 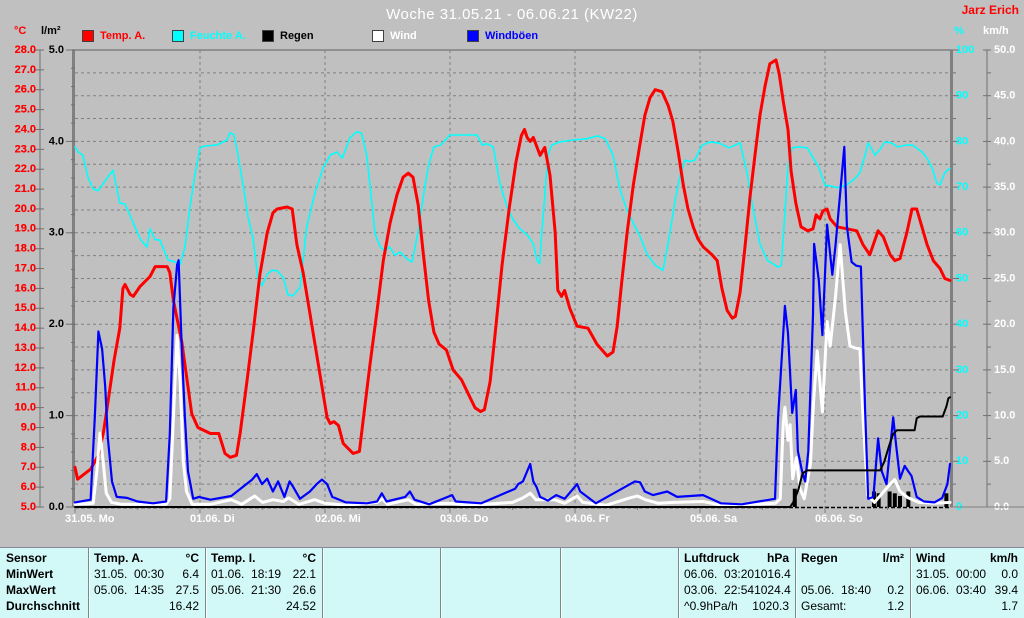 What do you see at coordinates (28, 507) in the screenshot?
I see `svg-text: 5.0` at bounding box center [28, 507].